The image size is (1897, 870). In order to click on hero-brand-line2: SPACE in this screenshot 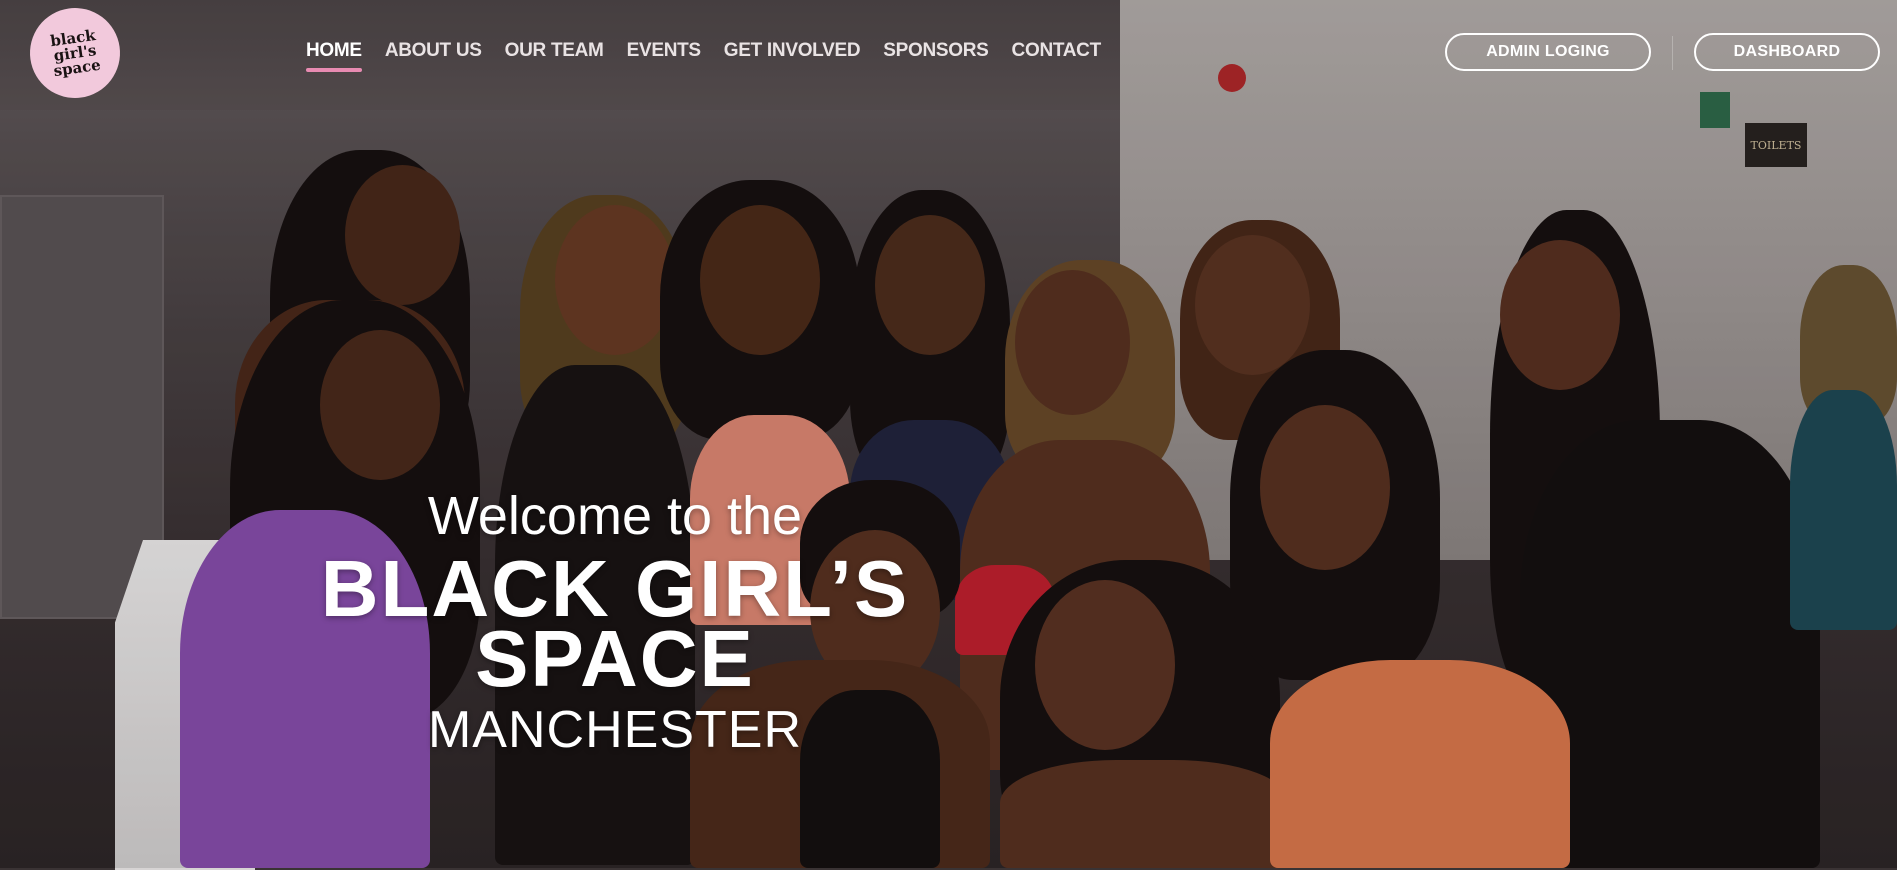, I will do `click(615, 658)`.